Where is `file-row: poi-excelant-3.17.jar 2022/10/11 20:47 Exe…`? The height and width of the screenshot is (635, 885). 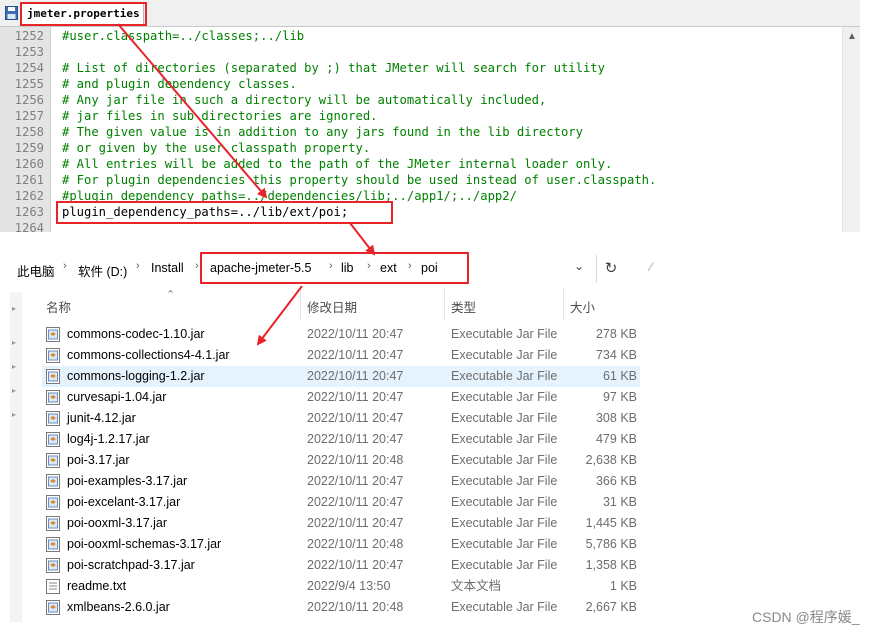 file-row: poi-excelant-3.17.jar 2022/10/11 20:47 Exe… is located at coordinates (341, 502).